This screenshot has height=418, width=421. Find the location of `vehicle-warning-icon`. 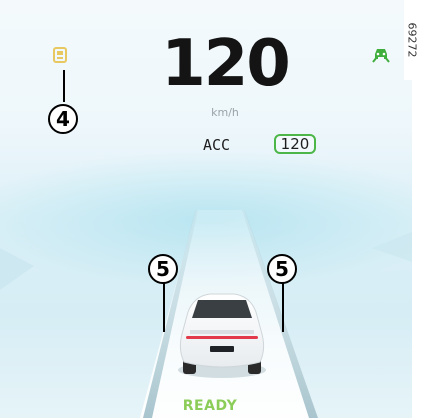

vehicle-warning-icon is located at coordinates (60, 55).